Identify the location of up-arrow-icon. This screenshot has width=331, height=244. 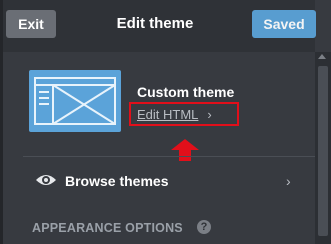
(185, 150).